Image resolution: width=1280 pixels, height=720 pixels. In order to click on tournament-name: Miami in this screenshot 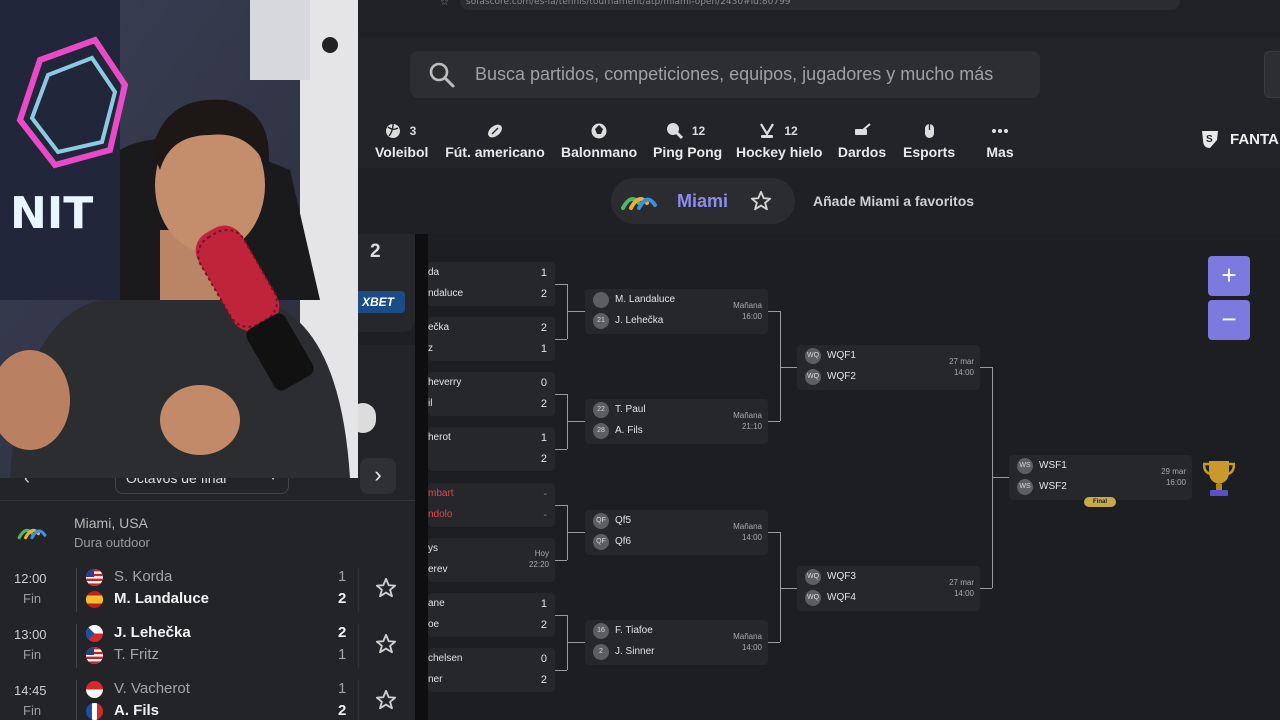, I will do `click(702, 201)`.